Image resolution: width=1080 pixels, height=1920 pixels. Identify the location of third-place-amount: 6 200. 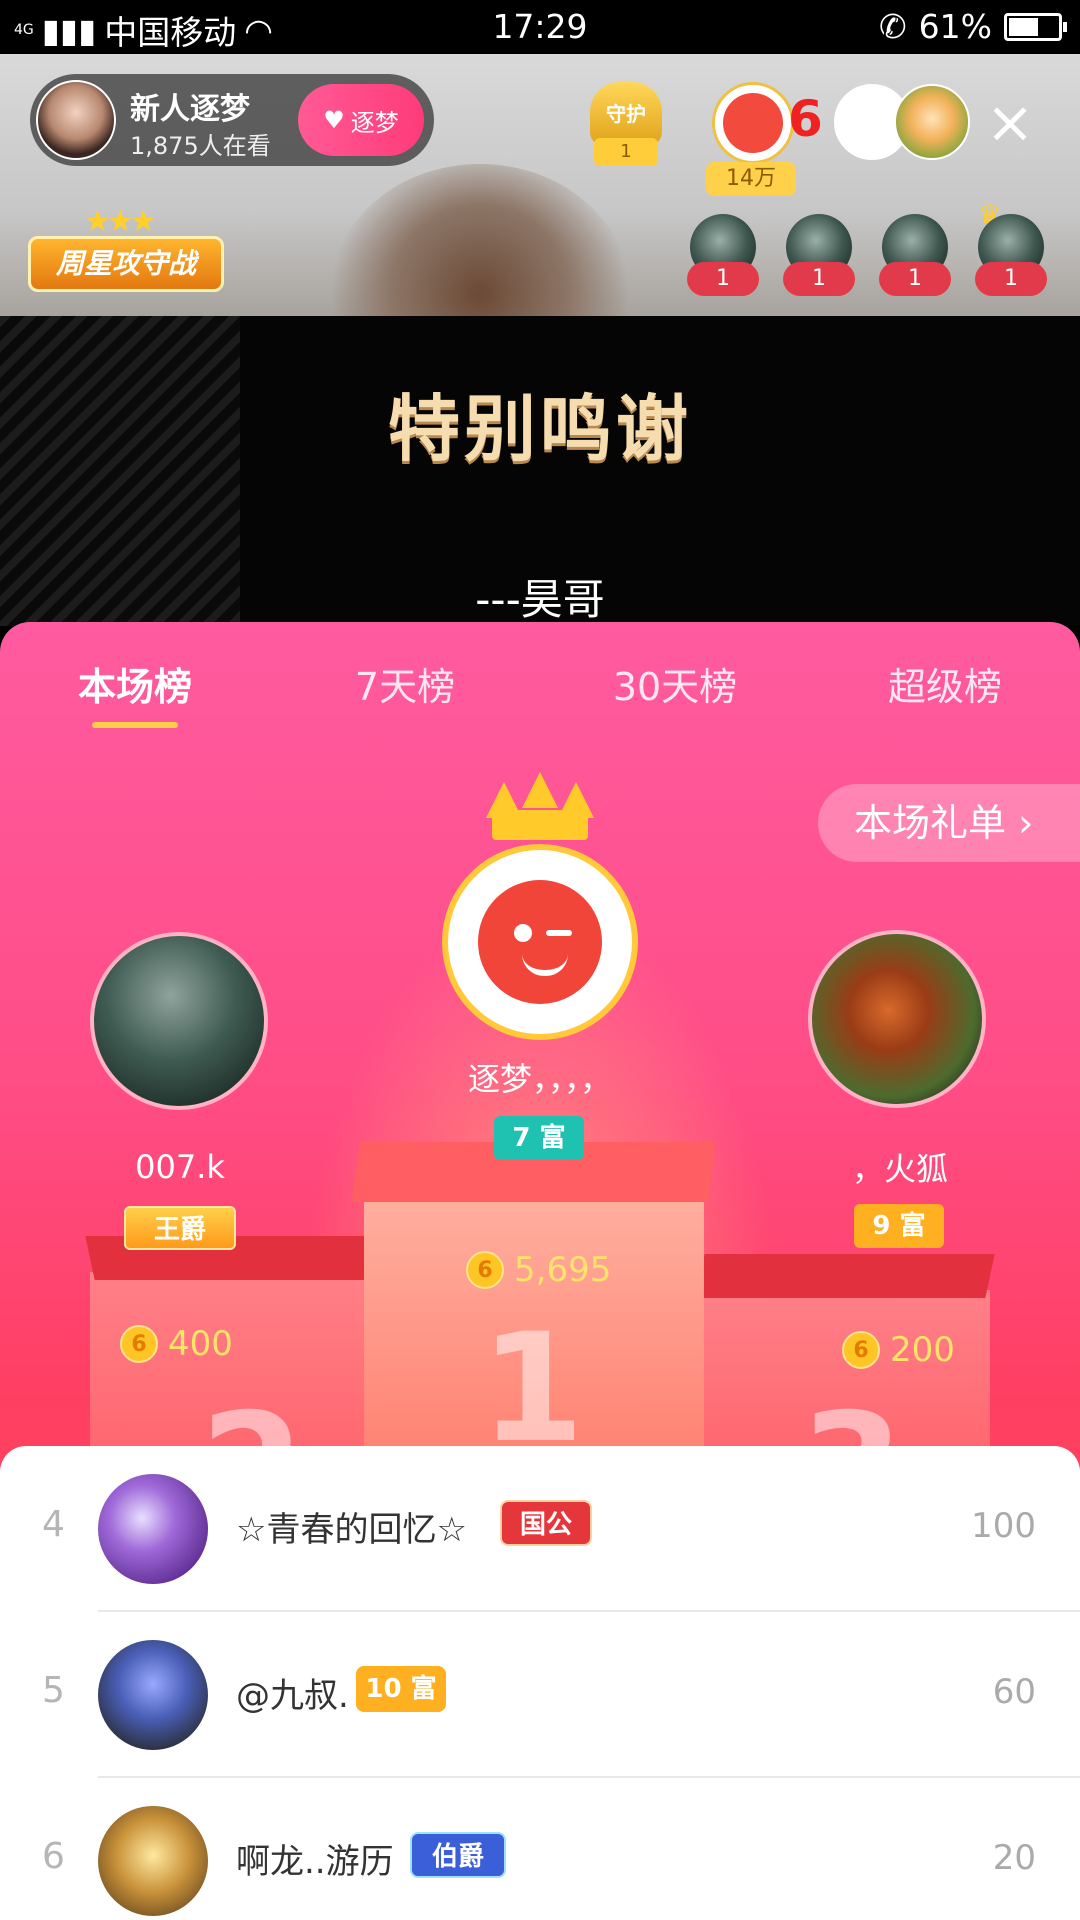
(898, 1350).